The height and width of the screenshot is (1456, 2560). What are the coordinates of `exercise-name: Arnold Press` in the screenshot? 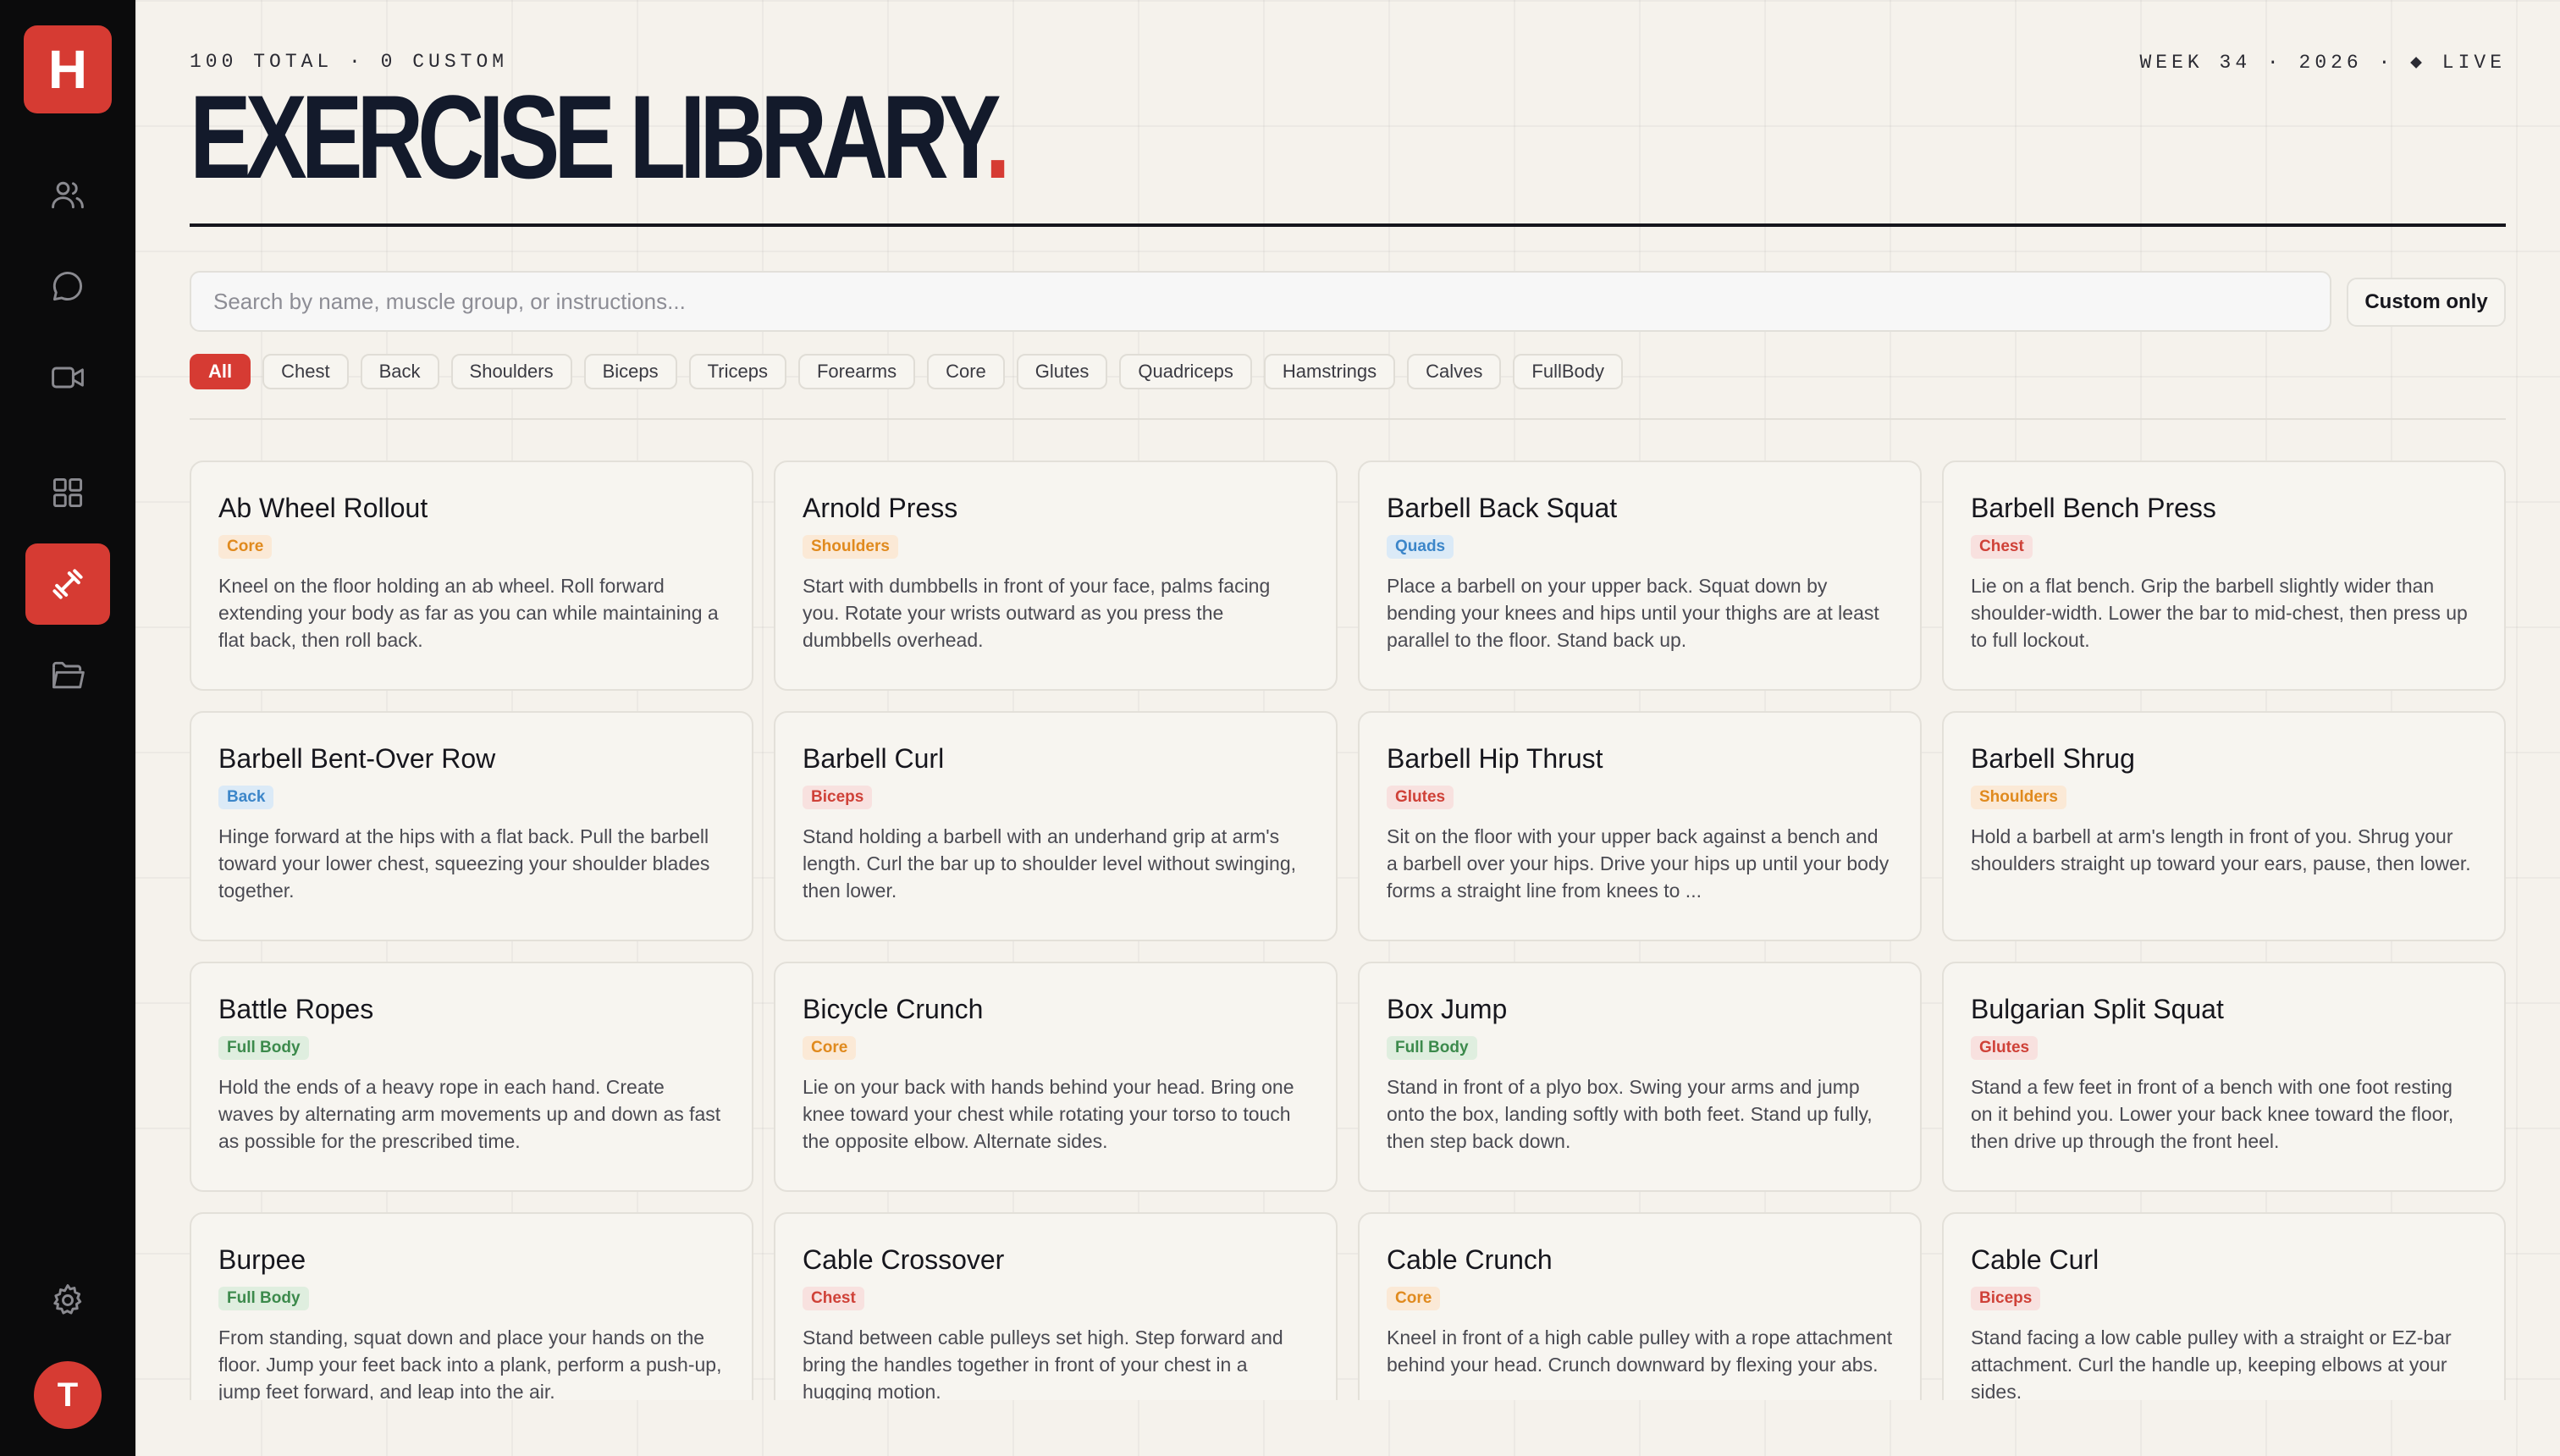 It's located at (880, 508).